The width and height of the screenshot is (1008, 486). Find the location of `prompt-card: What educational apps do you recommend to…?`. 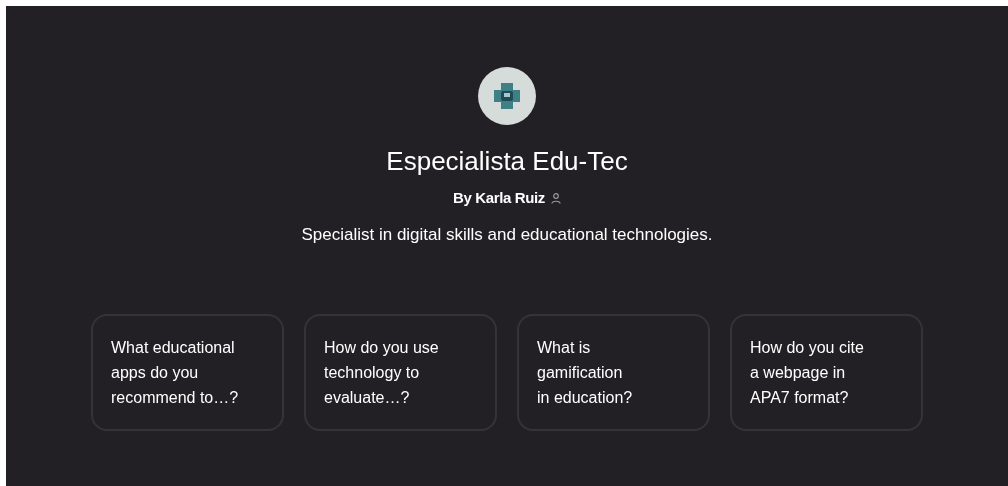

prompt-card: What educational apps do you recommend to…? is located at coordinates (187, 372).